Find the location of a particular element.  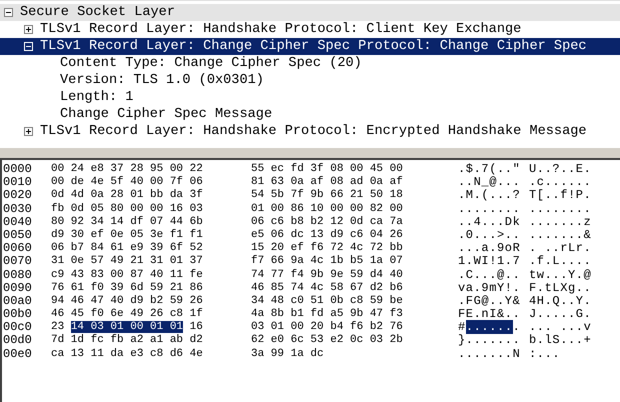

hex-bytes: 00 de 4e 5f 40 00 7f 06 is located at coordinates (127, 182).